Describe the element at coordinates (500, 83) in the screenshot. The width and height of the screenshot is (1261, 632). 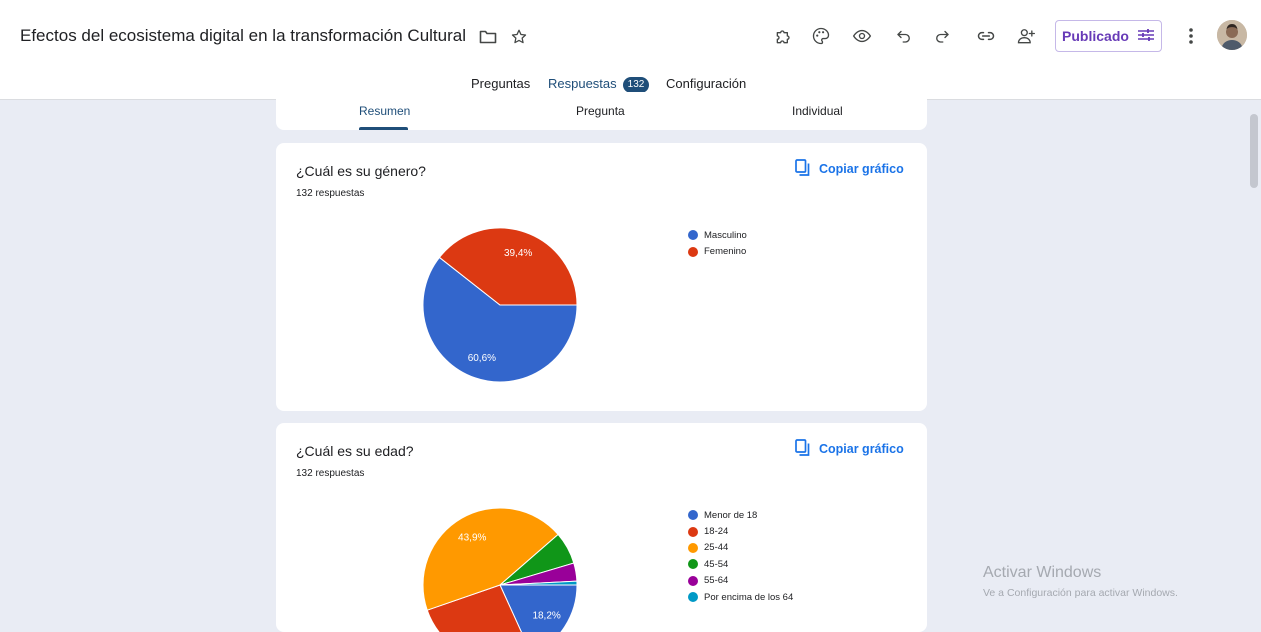
I see `tab-preguntas: Preguntas` at that location.